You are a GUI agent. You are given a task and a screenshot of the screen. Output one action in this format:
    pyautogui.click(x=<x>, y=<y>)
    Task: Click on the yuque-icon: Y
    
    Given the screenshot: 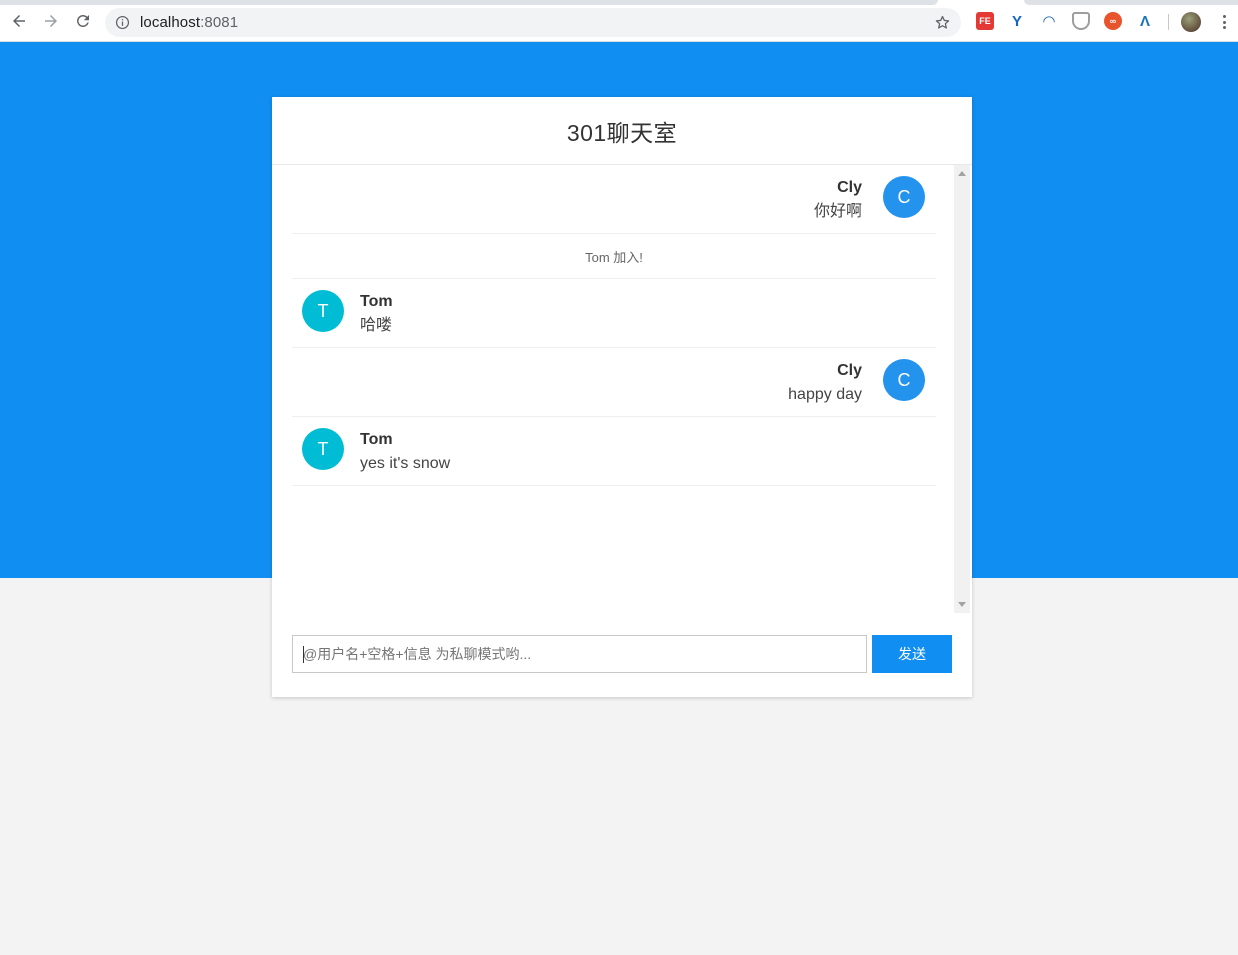 What is the action you would take?
    pyautogui.click(x=1017, y=21)
    